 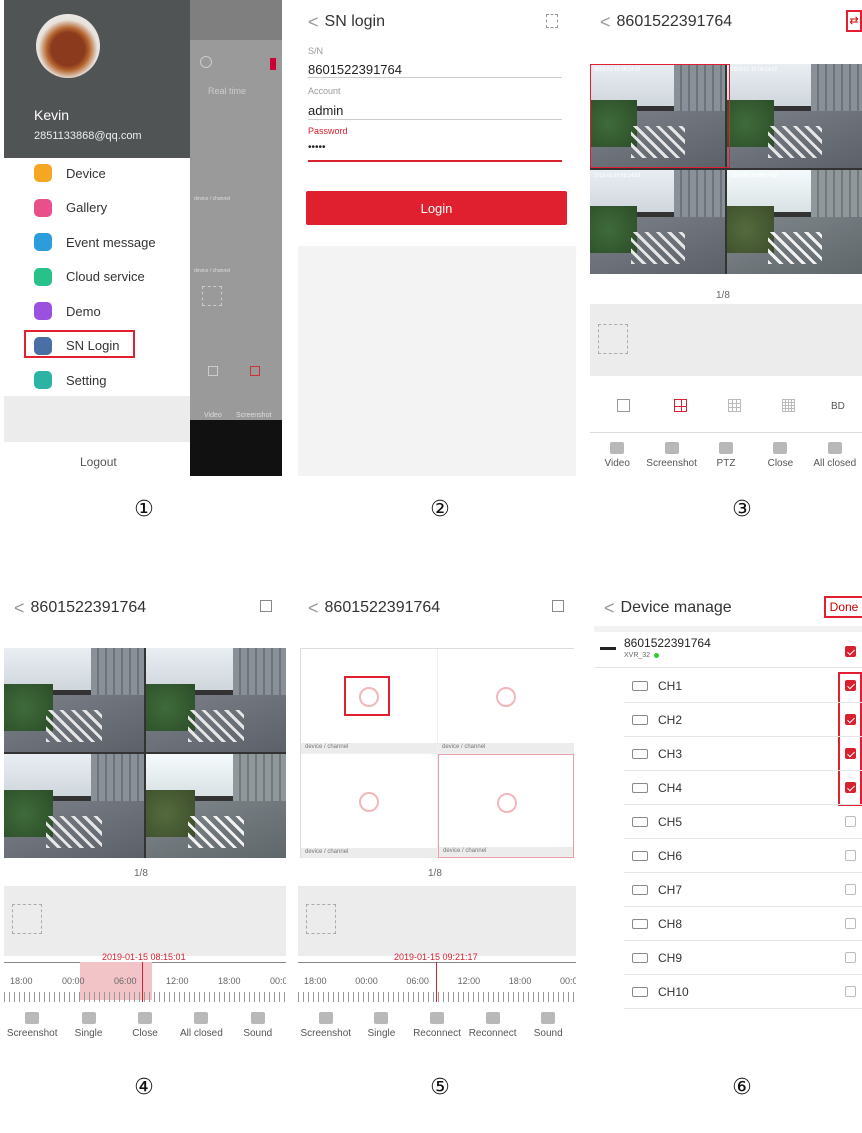 I want to click on menu-item-gallery: Gallery, so click(x=70, y=207).